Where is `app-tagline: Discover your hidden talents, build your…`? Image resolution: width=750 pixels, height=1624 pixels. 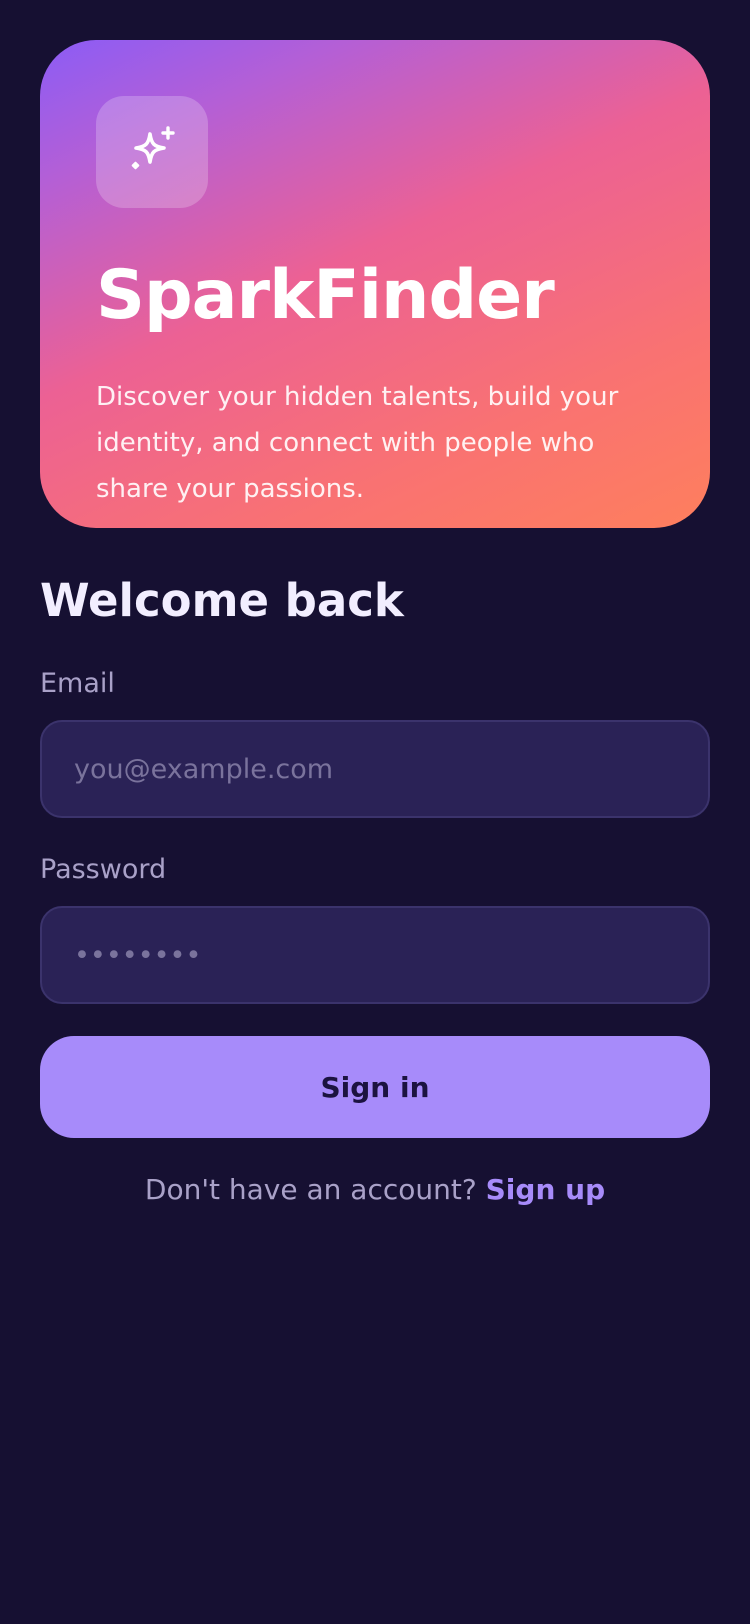
app-tagline: Discover your hidden talents, build your… is located at coordinates (357, 443).